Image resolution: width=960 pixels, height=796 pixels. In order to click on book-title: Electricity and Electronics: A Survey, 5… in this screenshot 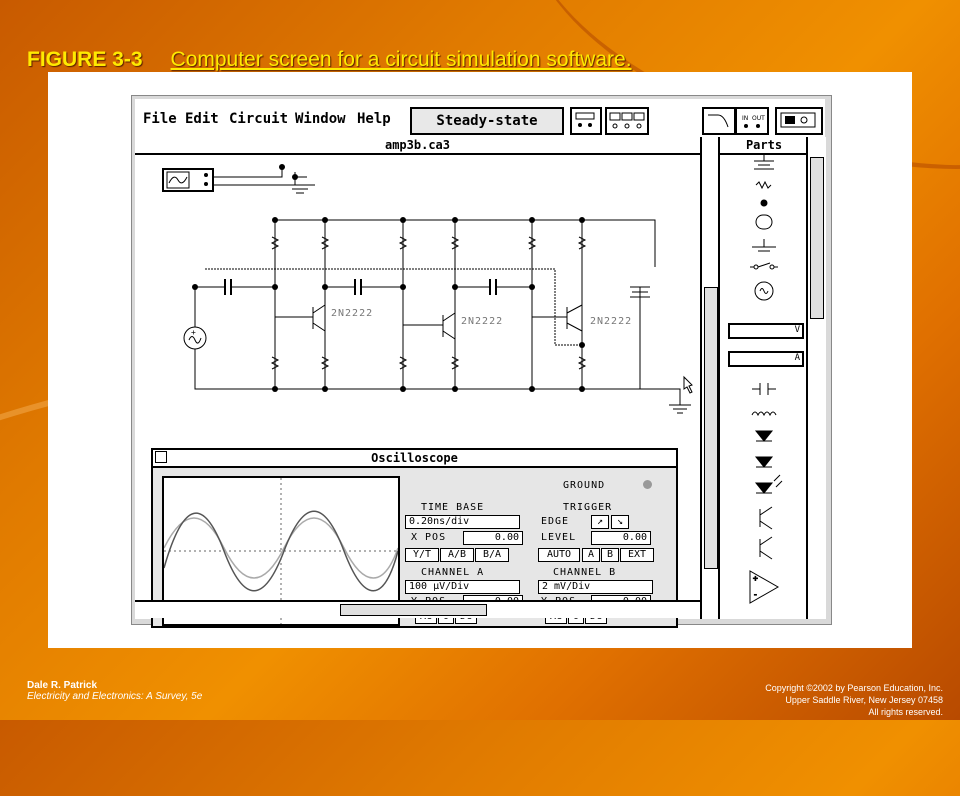, I will do `click(115, 696)`.